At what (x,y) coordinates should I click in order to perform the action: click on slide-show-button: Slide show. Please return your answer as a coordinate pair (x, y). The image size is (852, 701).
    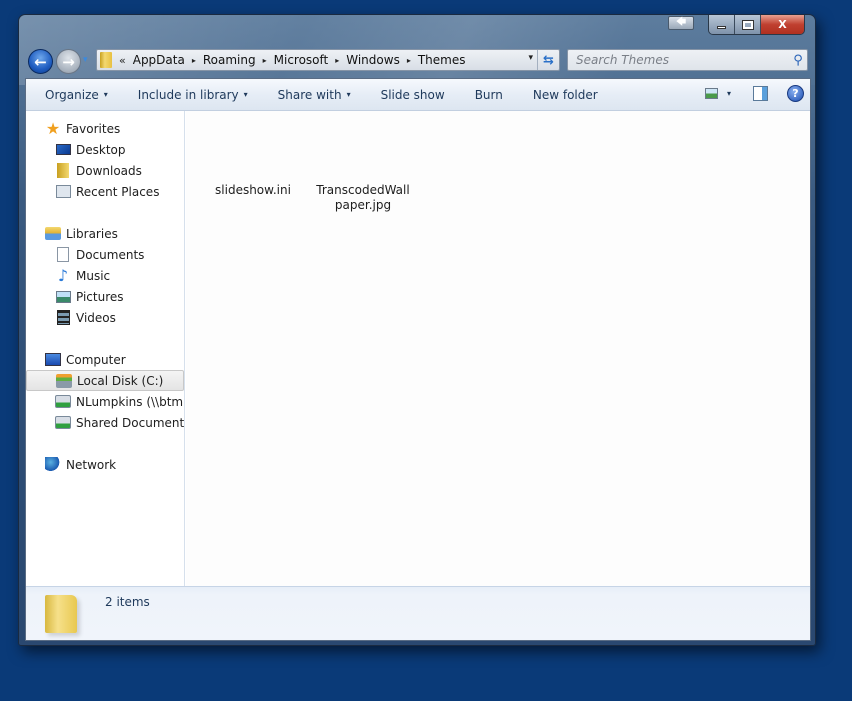
    Looking at the image, I should click on (413, 95).